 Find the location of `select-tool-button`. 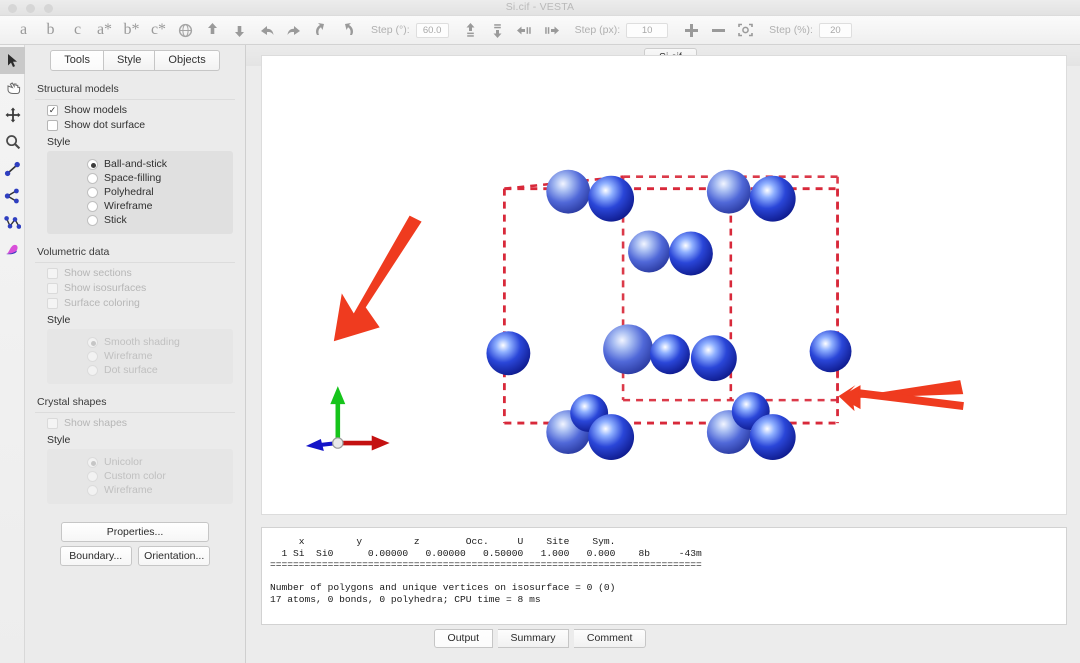

select-tool-button is located at coordinates (12, 60).